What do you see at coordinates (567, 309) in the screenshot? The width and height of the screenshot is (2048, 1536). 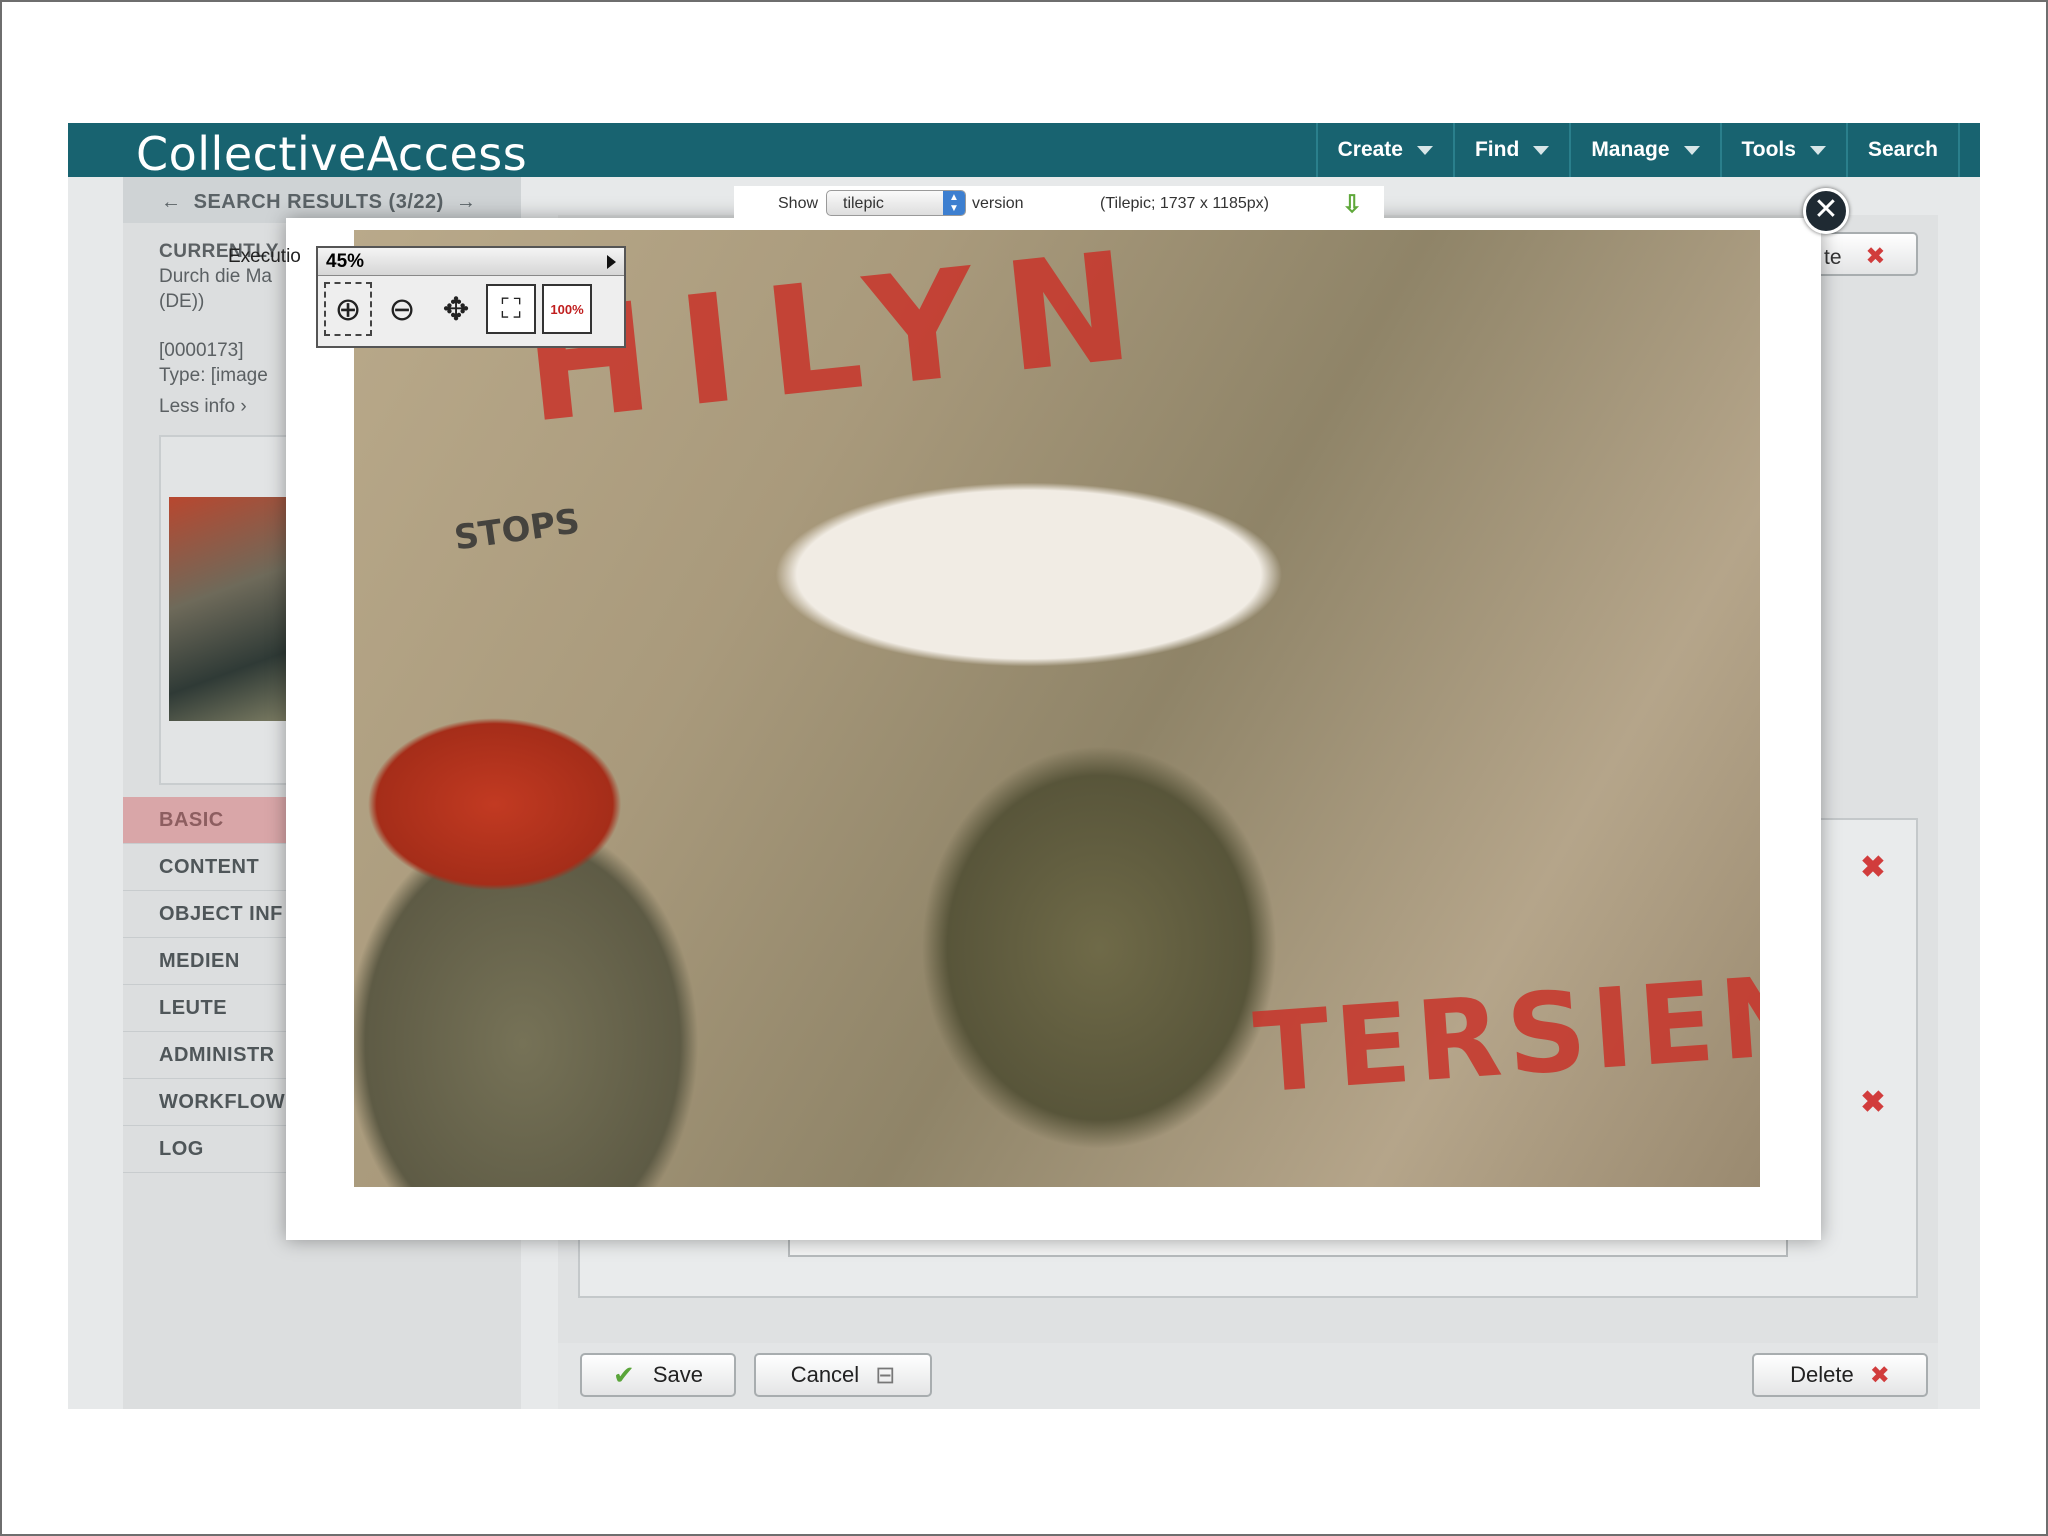 I see `actual-size-button: 100%` at bounding box center [567, 309].